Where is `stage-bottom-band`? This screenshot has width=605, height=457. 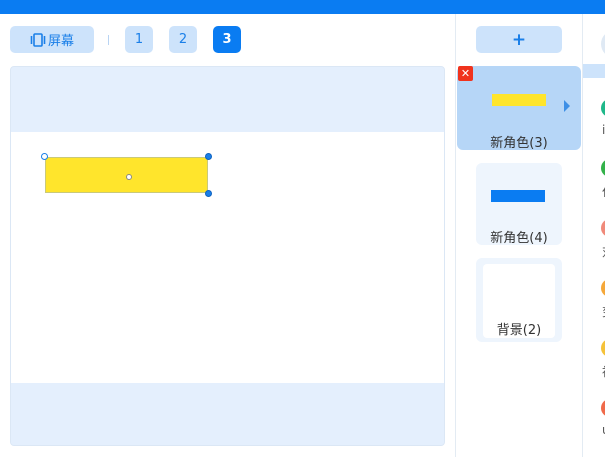 stage-bottom-band is located at coordinates (227, 414).